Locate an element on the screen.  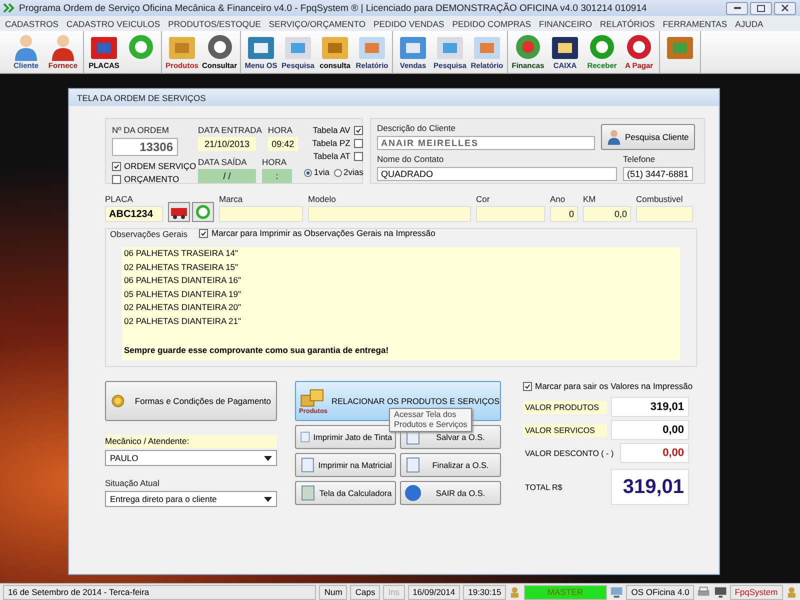
text-line: 06 PALHETAS DIANTEIRA 16" is located at coordinates (183, 280).